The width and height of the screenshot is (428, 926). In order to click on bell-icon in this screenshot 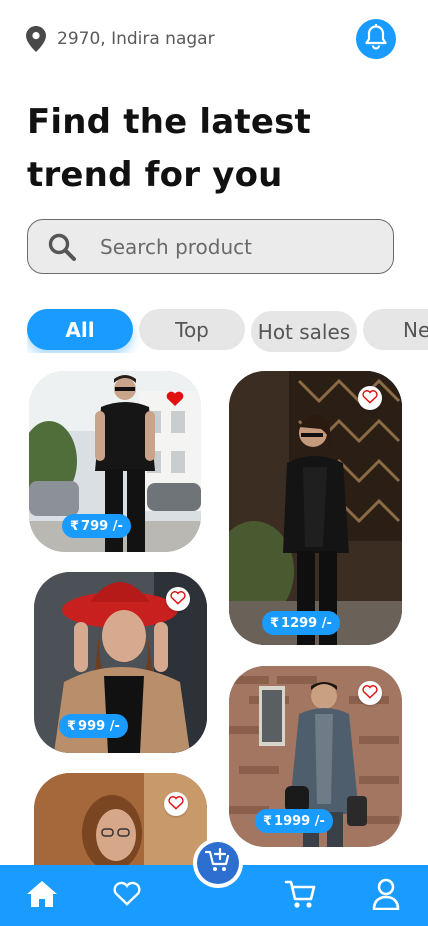, I will do `click(376, 39)`.